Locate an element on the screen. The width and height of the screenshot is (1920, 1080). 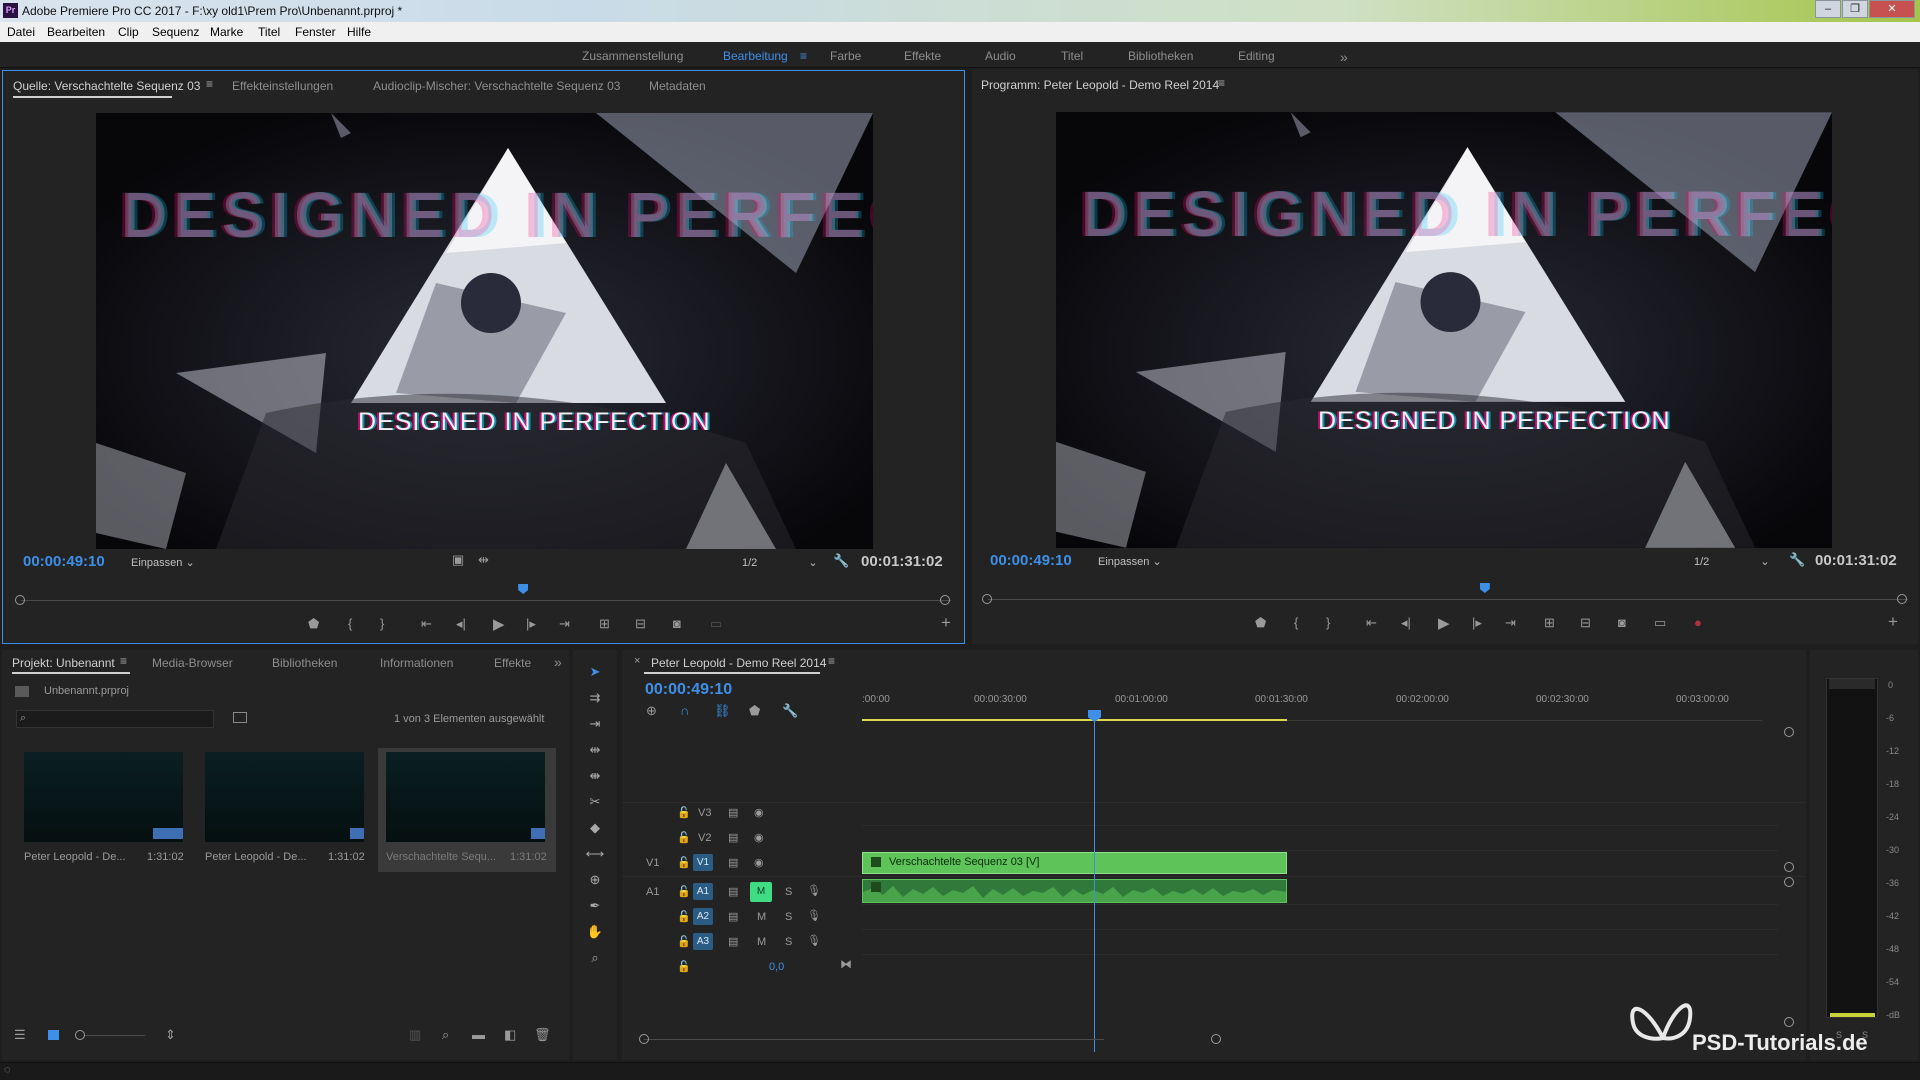
slip-tool-icon: ◆ is located at coordinates (595, 828).